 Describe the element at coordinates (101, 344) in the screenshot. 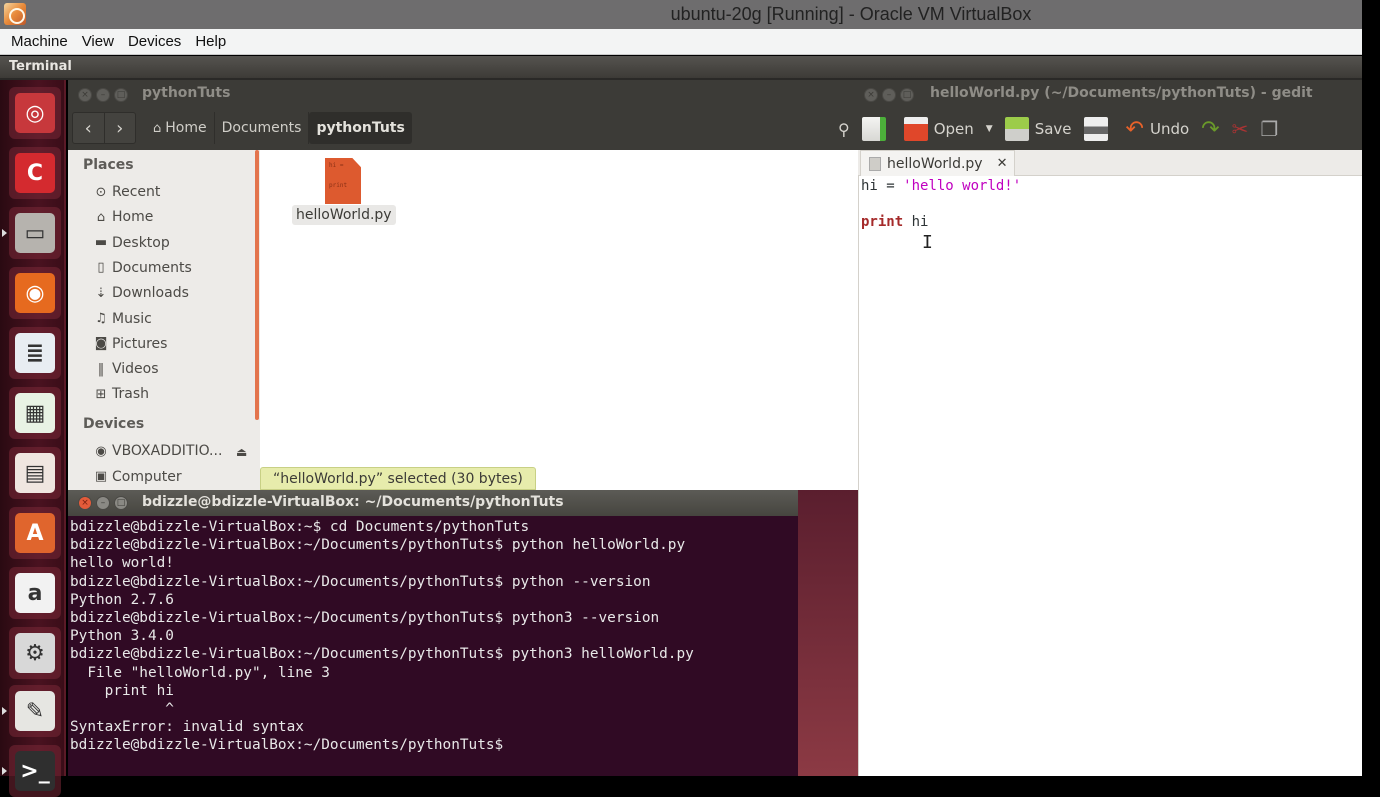

I see `camera-icon: ◙` at that location.